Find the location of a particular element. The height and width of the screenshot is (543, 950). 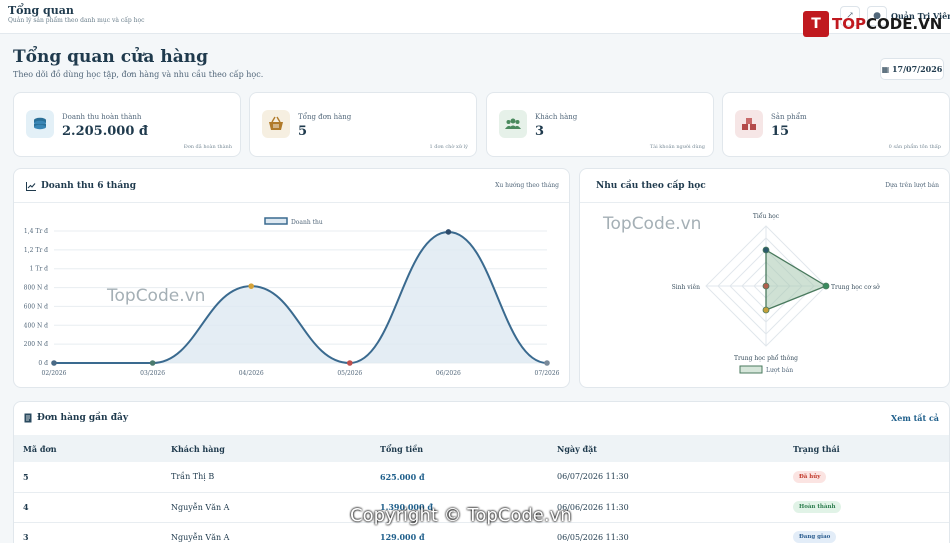

col-status: Trạng thái is located at coordinates (866, 448).